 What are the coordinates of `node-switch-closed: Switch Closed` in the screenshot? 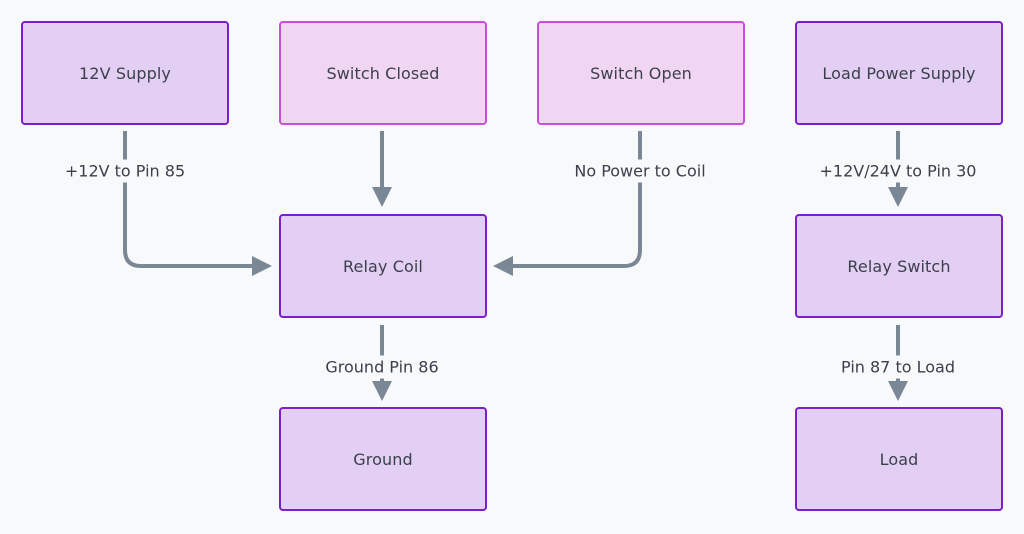 It's located at (383, 73).